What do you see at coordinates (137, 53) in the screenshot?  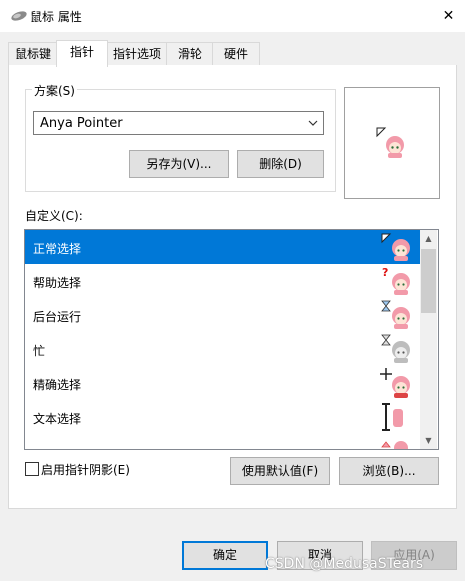 I see `tab-pointer-options: 指针选项` at bounding box center [137, 53].